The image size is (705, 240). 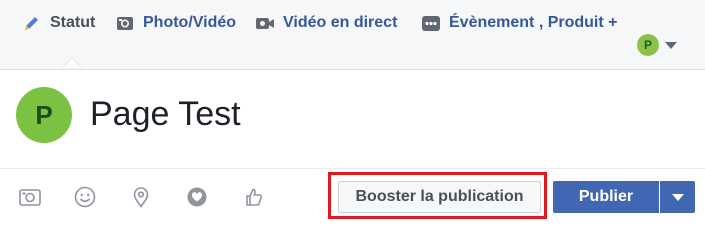 What do you see at coordinates (533, 22) in the screenshot?
I see `tab-label: Évènement , Produit +` at bounding box center [533, 22].